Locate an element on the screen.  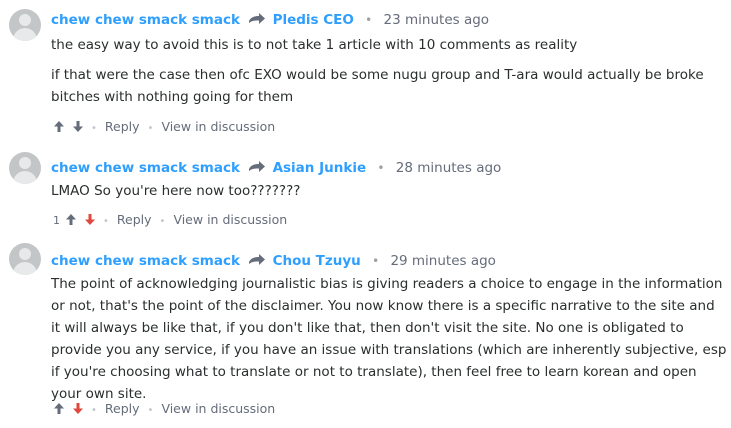
timestamp-link: 23 minutes ago is located at coordinates (437, 20).